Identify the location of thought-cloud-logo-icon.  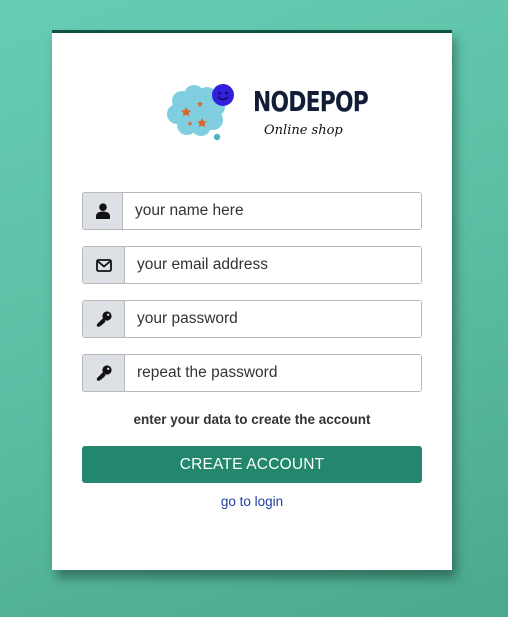
(200, 112).